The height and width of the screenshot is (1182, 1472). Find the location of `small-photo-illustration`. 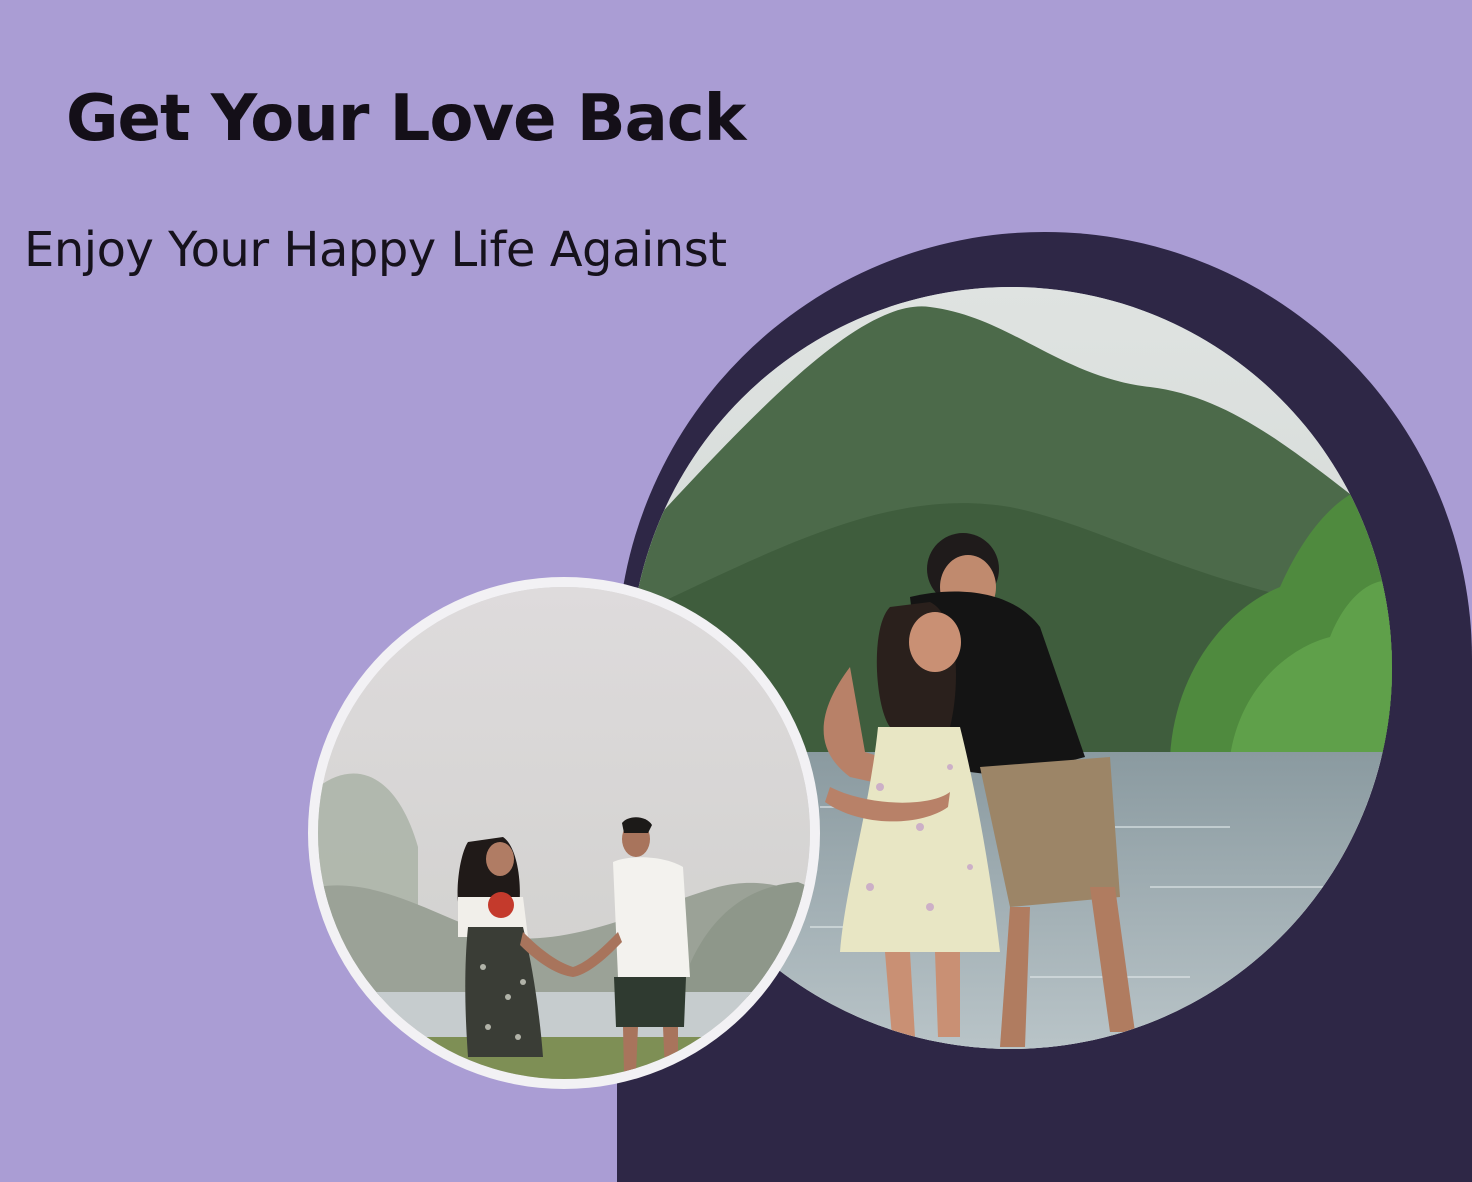

small-photo-illustration is located at coordinates (564, 833).